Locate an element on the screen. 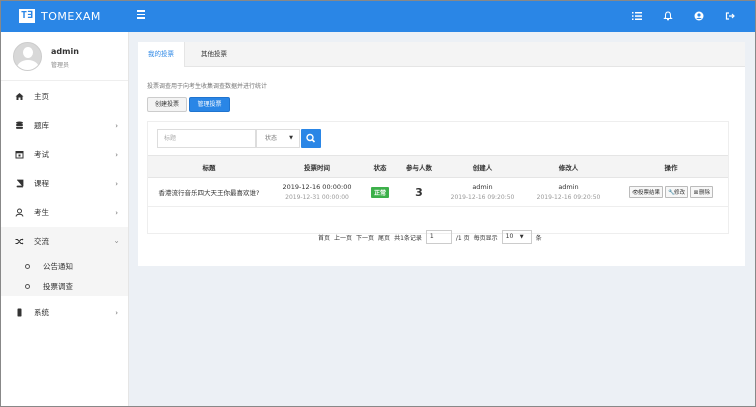  user-role: 管理员 is located at coordinates (60, 65).